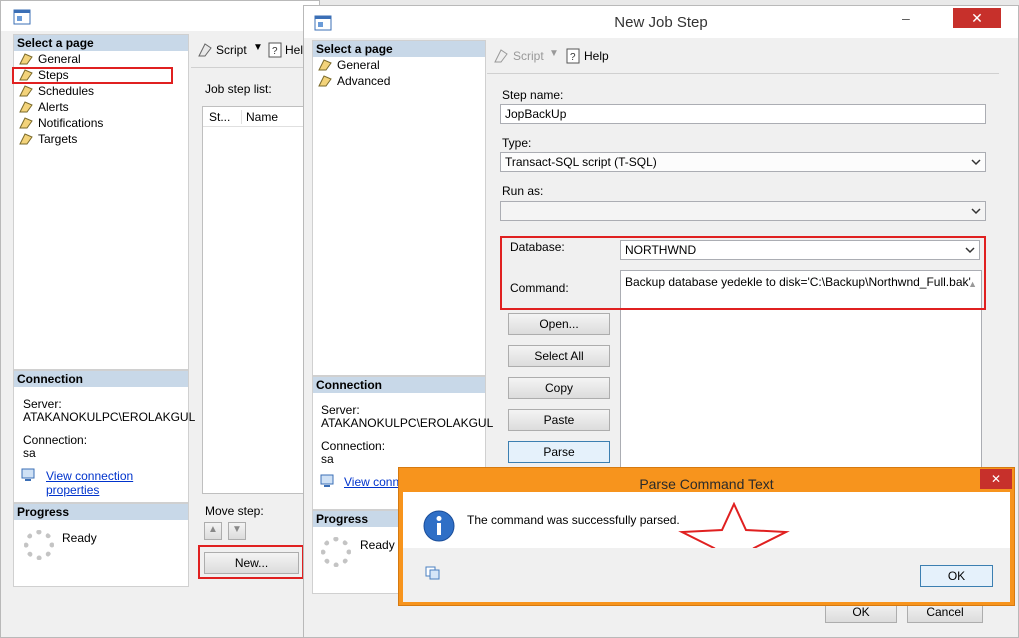  Describe the element at coordinates (533, 95) in the screenshot. I see `step-name-label: Step name:` at that location.